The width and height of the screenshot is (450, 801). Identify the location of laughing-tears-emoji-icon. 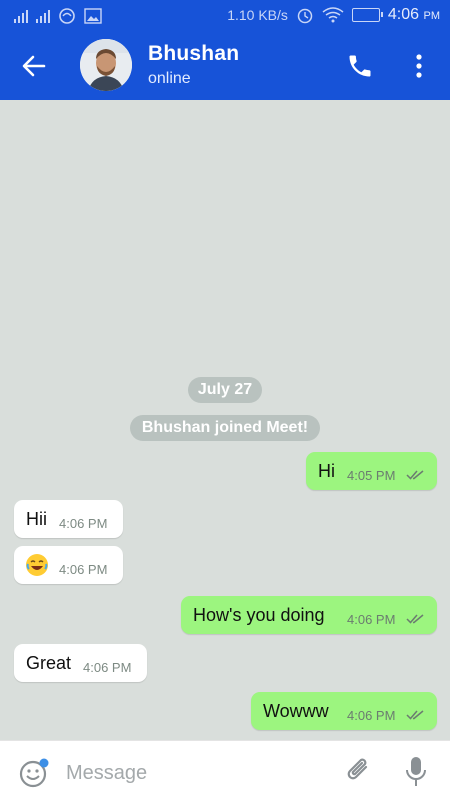
(37, 565).